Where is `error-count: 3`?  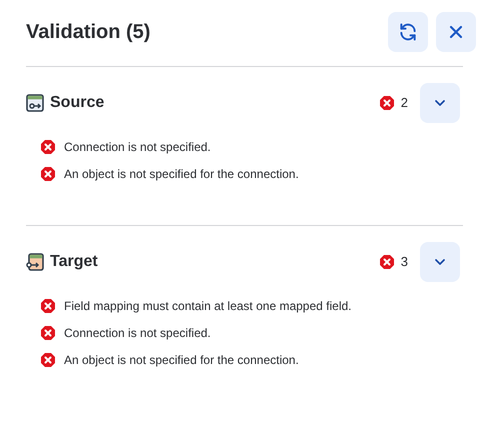
error-count: 3 is located at coordinates (404, 262).